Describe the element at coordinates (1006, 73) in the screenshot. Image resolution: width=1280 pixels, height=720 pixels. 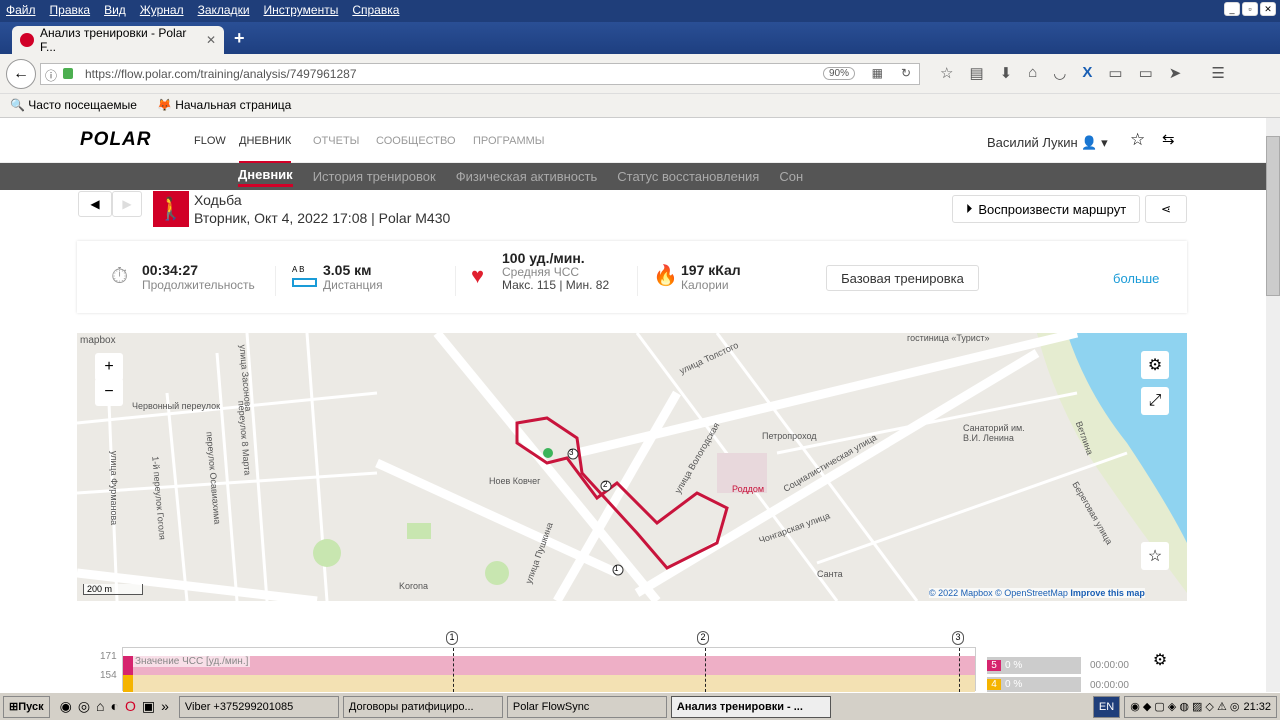
I see `download-icon: ⬇` at that location.